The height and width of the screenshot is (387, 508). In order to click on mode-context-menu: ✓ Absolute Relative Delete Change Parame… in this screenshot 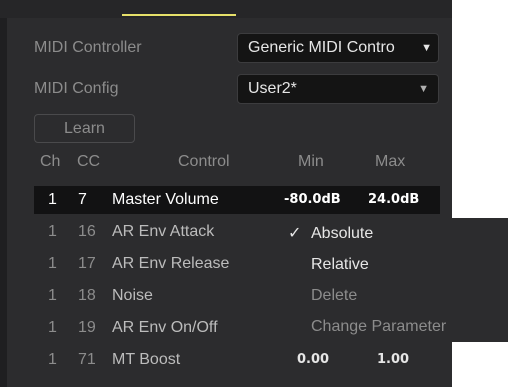, I will do `click(394, 280)`.